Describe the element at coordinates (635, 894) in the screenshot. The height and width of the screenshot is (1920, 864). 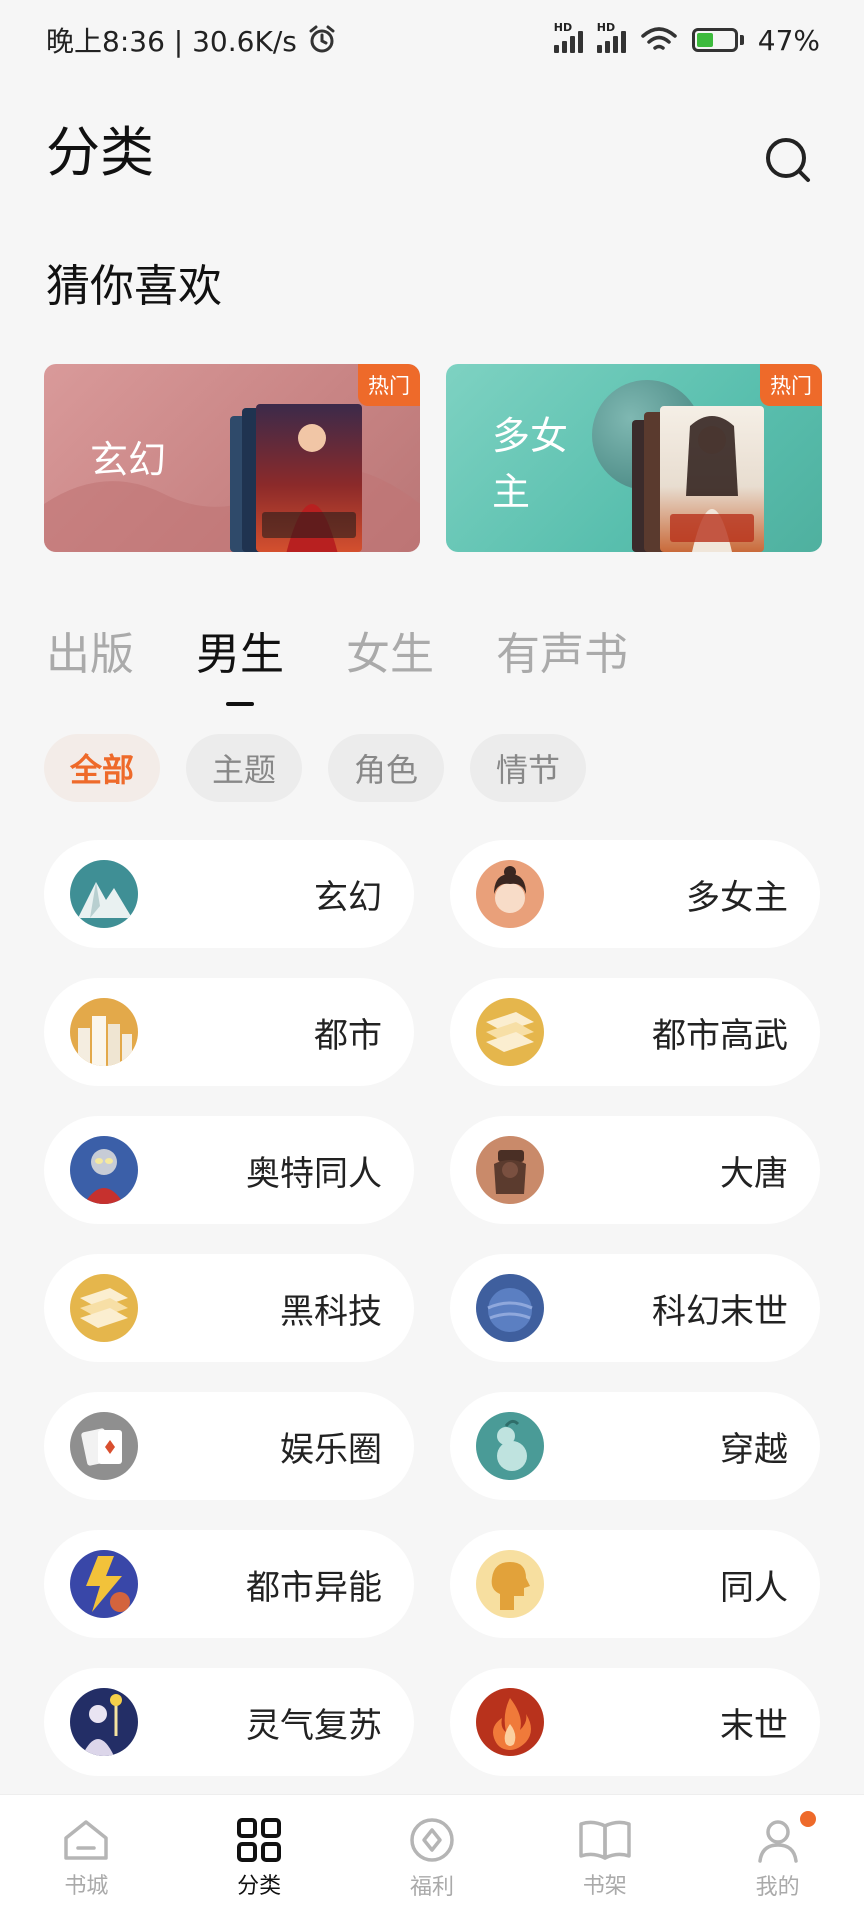
I see `category-item: 多女主` at that location.